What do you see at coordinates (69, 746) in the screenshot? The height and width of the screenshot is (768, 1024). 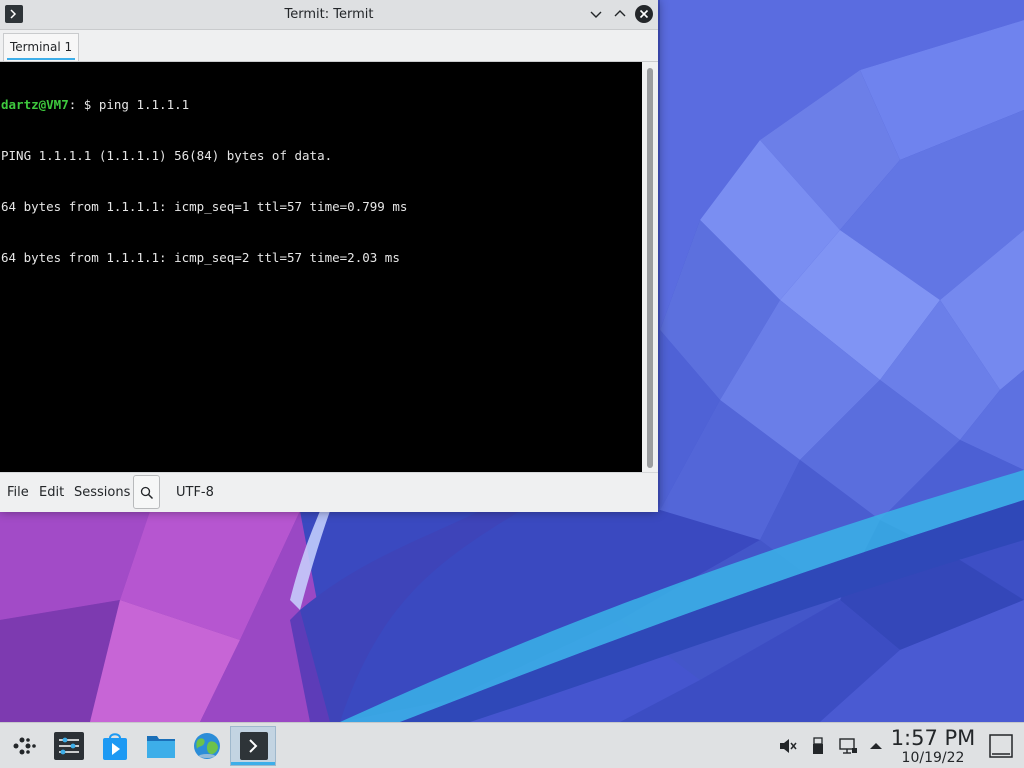 I see `system-settings-icon` at bounding box center [69, 746].